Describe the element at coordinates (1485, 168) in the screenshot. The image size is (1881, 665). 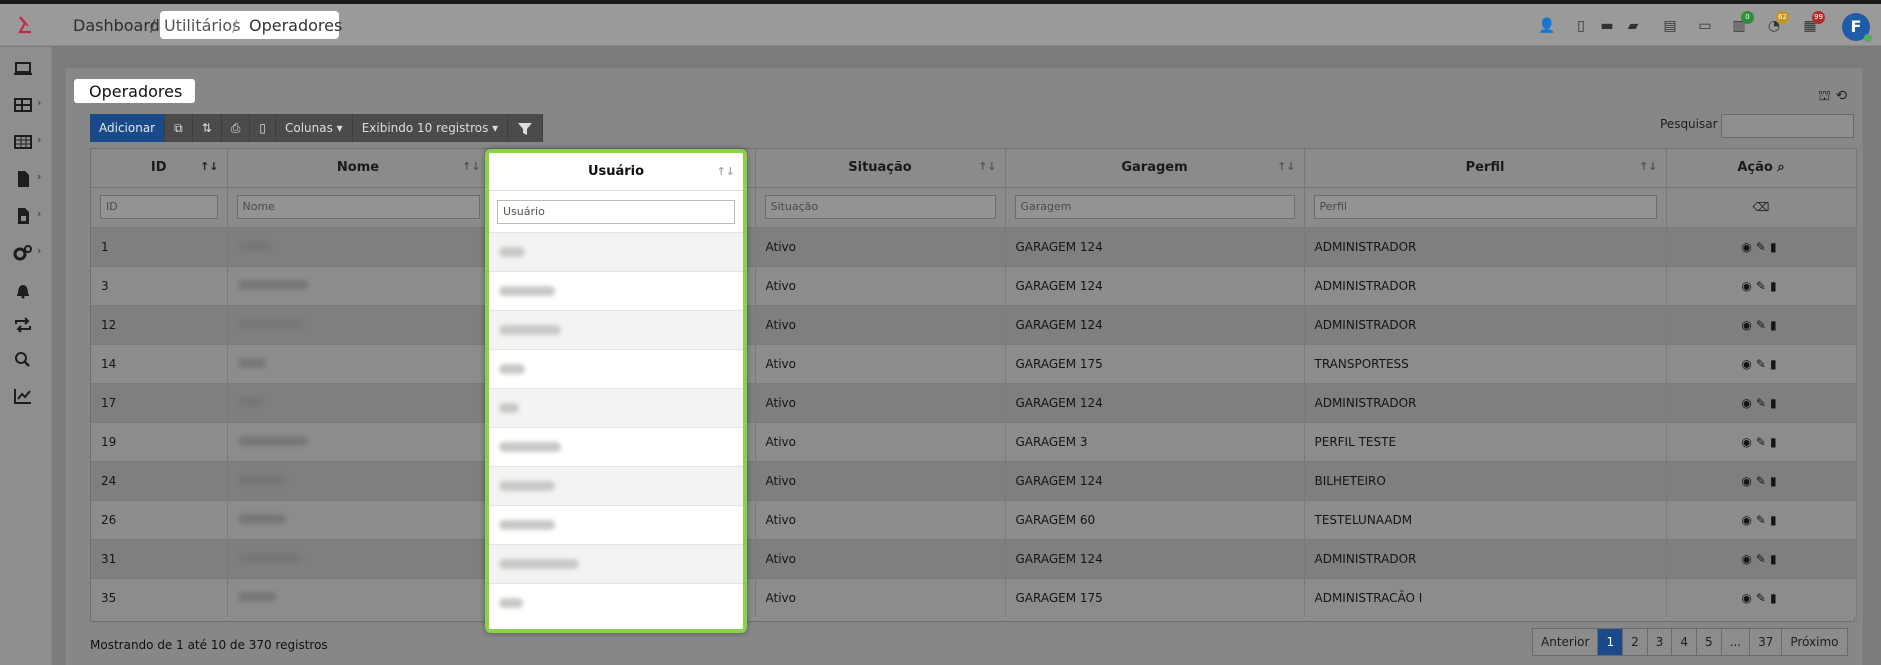
I see `header-perfil: Perfil ↑↓` at that location.